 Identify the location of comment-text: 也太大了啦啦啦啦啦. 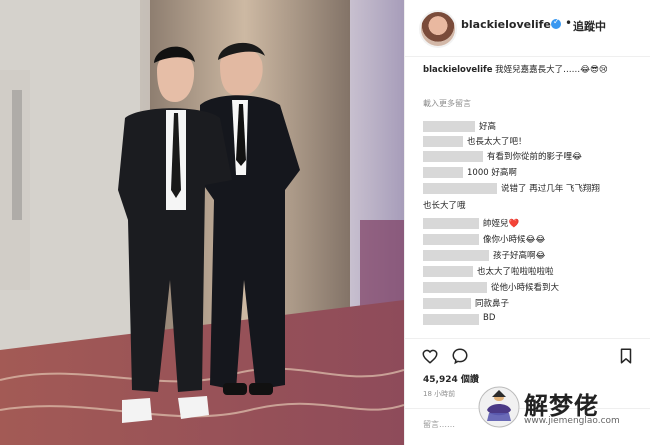
(515, 272).